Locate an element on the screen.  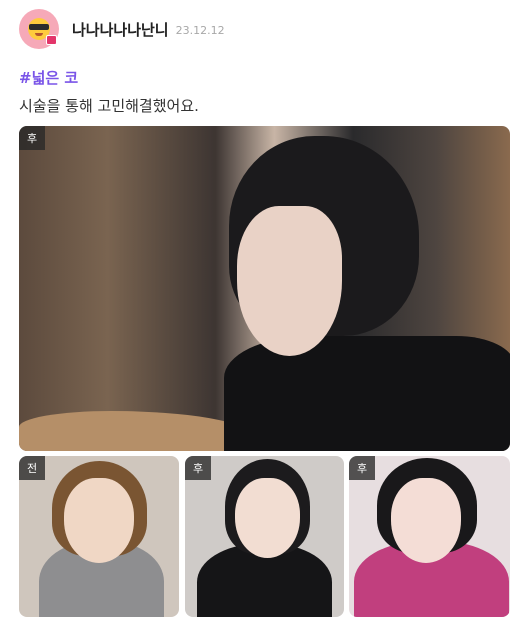
crown-badge-icon is located at coordinates (51, 40).